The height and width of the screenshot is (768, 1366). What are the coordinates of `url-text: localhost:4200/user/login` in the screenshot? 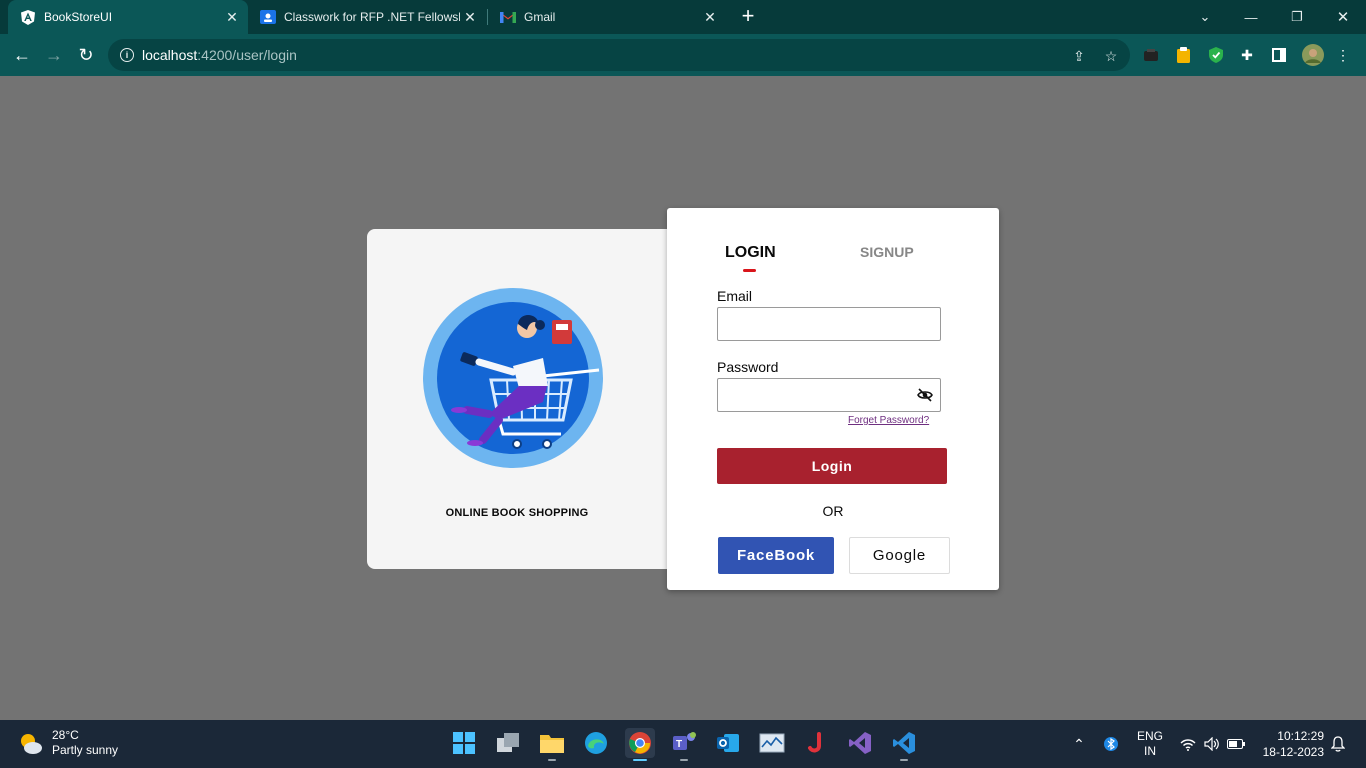 It's located at (219, 55).